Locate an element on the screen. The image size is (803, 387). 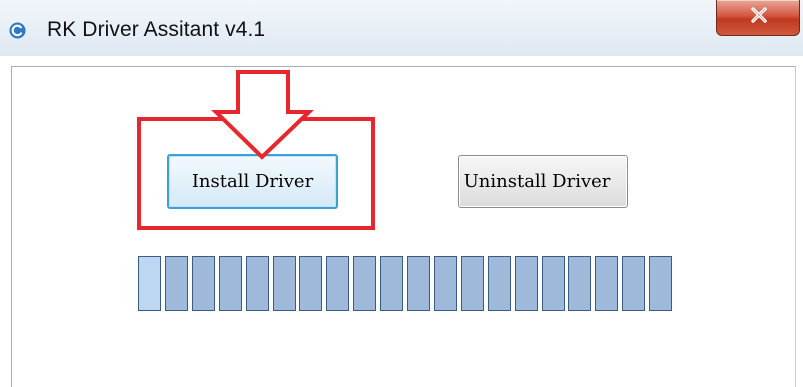
install-driver-label: Install Driver is located at coordinates (252, 181).